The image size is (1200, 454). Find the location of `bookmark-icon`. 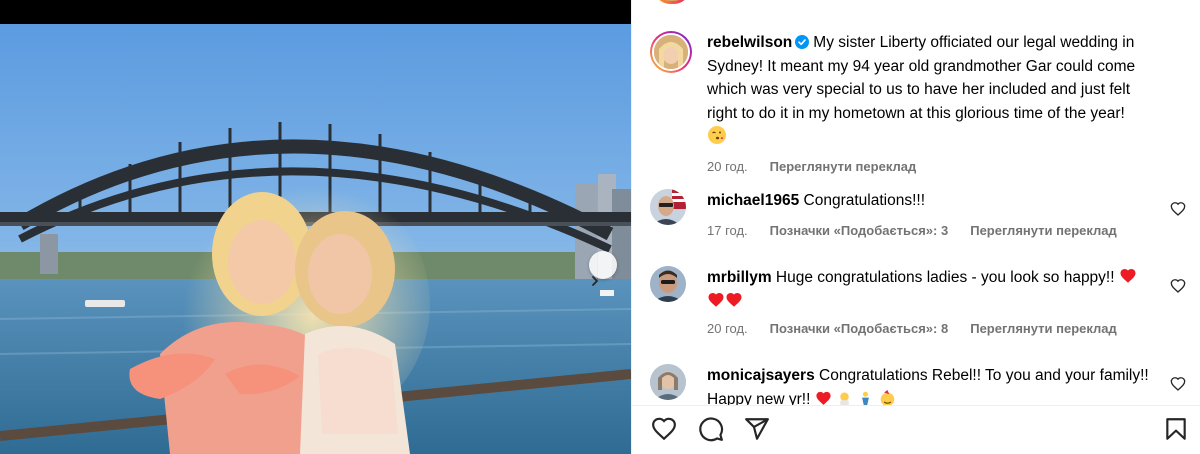

bookmark-icon is located at coordinates (1176, 429).